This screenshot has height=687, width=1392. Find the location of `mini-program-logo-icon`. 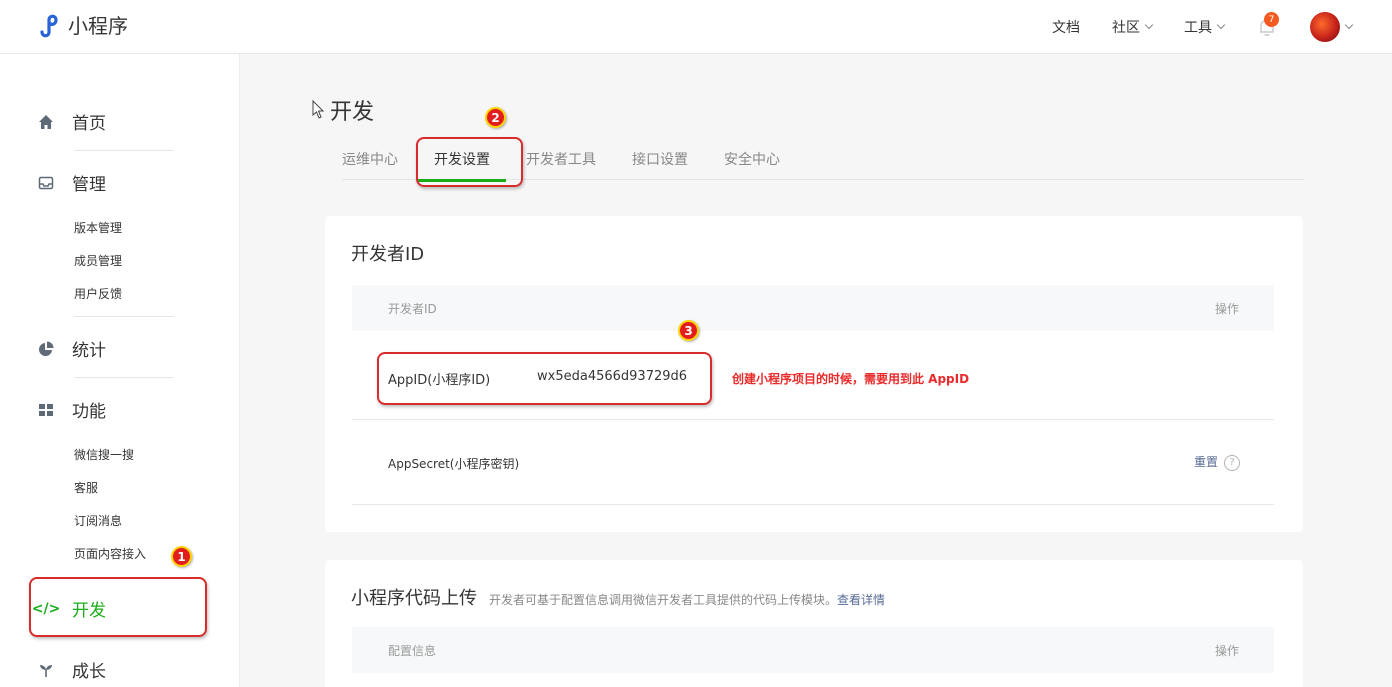

mini-program-logo-icon is located at coordinates (49, 25).